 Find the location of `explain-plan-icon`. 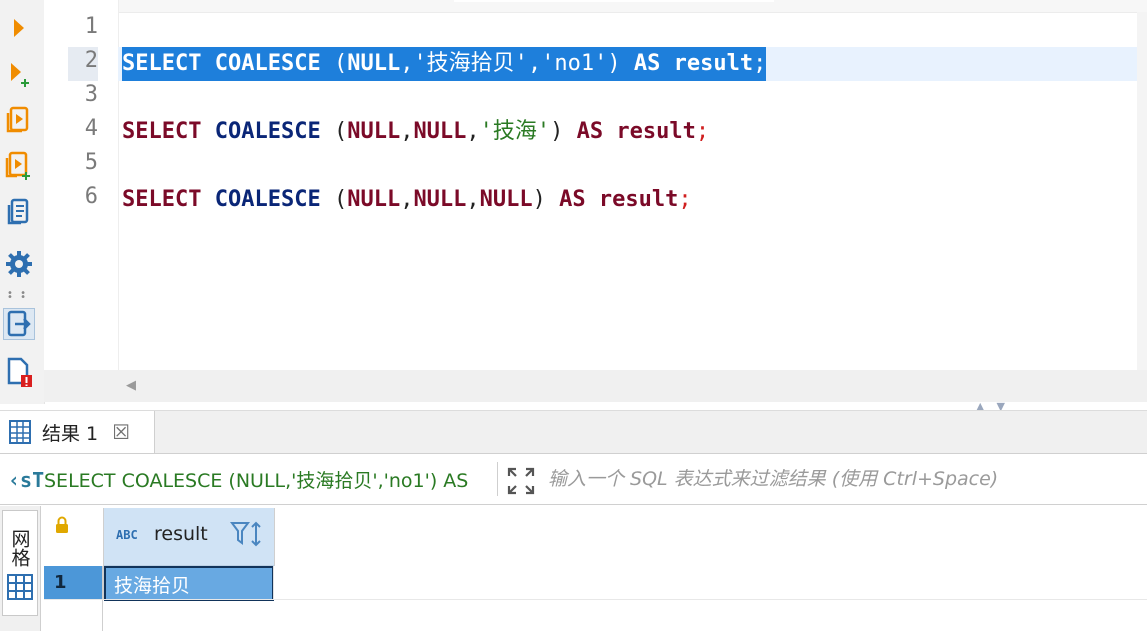

explain-plan-icon is located at coordinates (18, 211).